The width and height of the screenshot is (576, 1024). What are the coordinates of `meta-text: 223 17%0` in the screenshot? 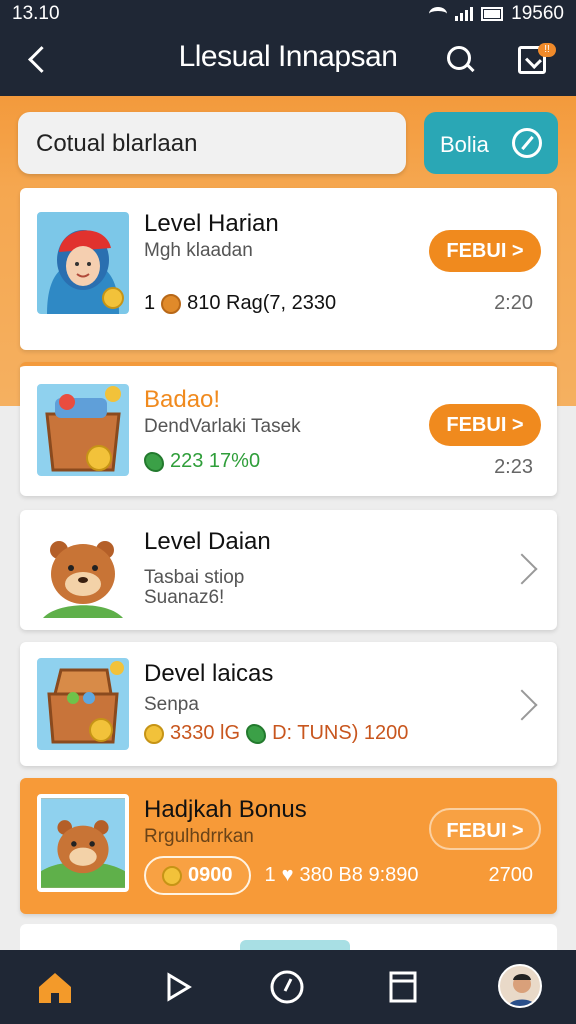 It's located at (215, 461).